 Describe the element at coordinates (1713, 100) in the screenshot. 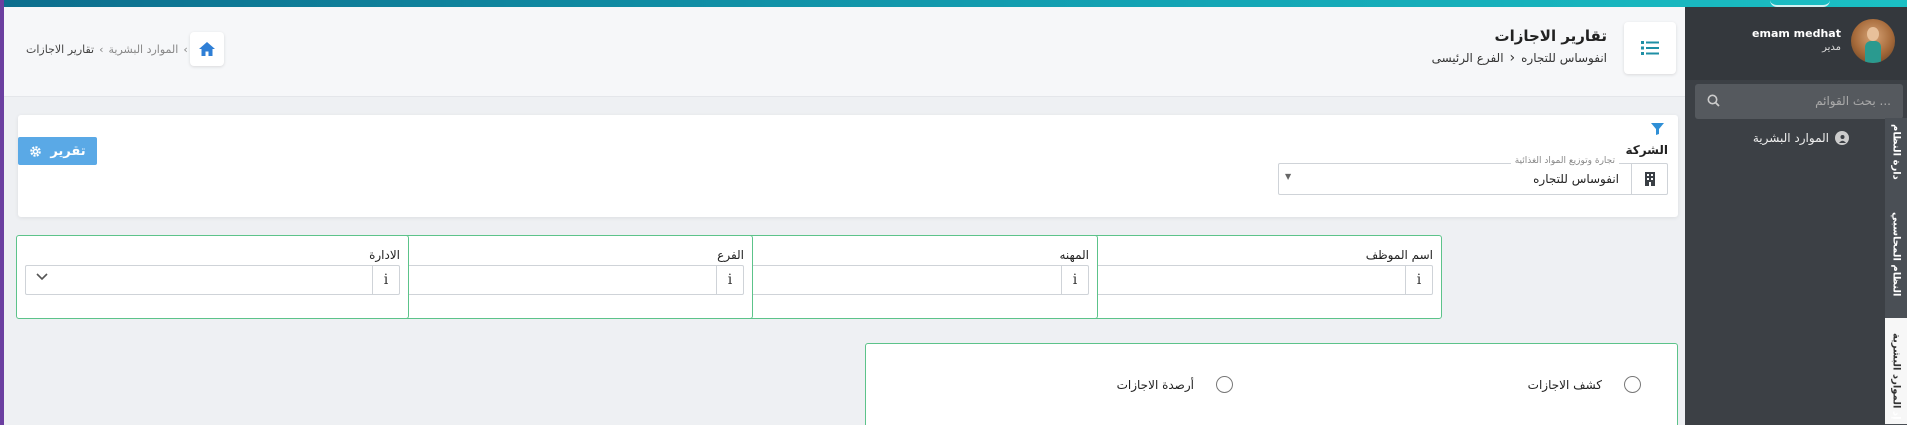

I see `search-icon` at that location.